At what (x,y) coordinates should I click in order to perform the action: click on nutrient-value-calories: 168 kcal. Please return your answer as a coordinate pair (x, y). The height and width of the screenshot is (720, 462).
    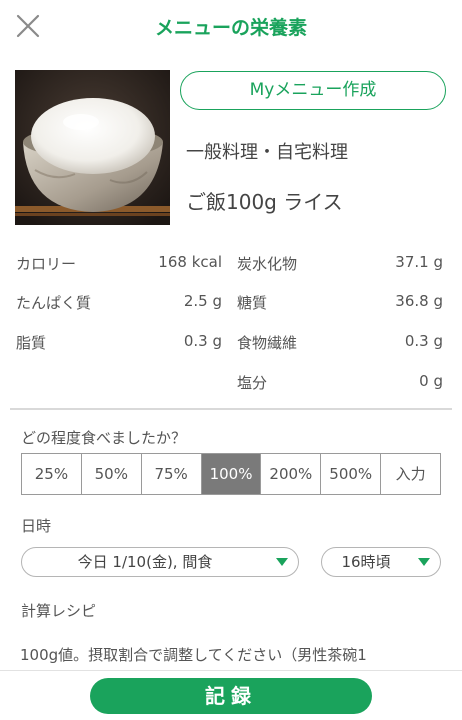
    Looking at the image, I should click on (190, 262).